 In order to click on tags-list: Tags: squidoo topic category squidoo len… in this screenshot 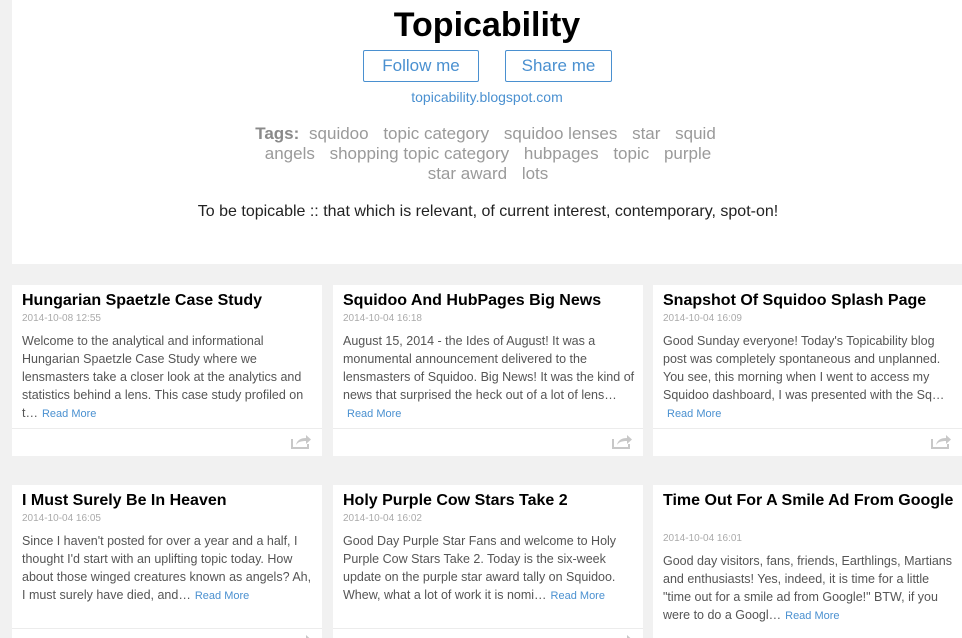, I will do `click(488, 154)`.